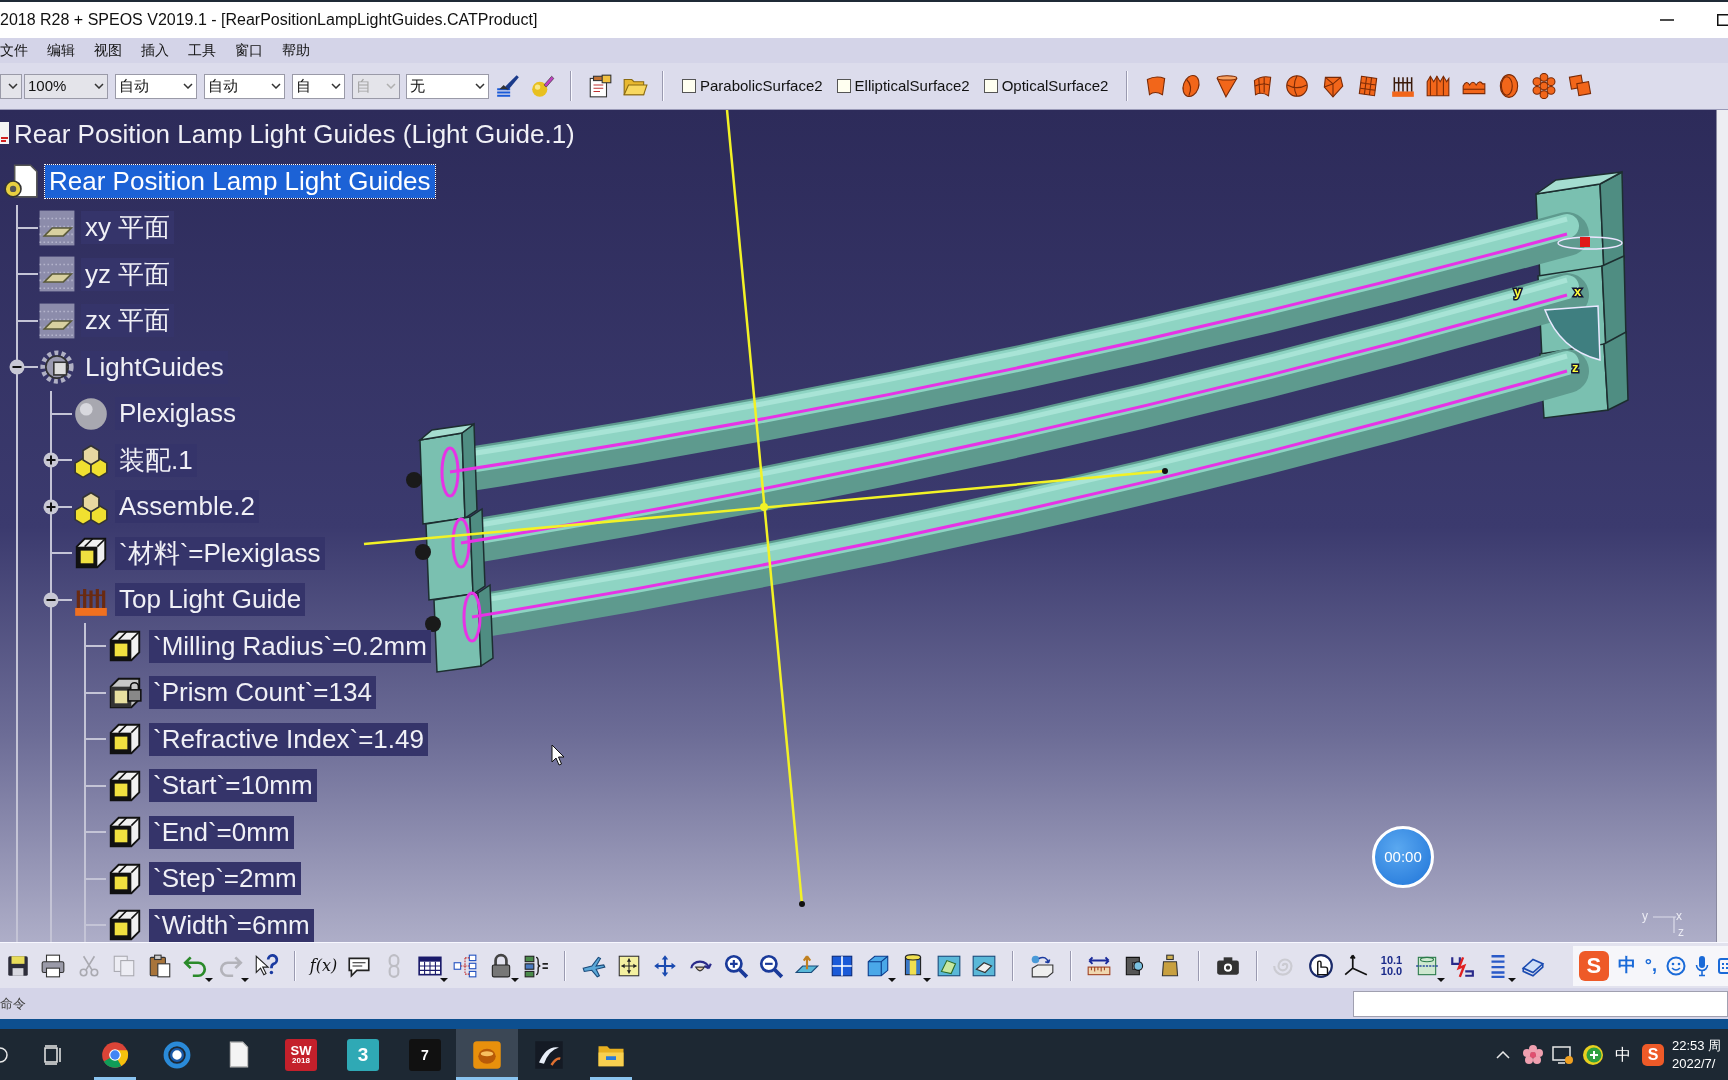  What do you see at coordinates (294, 134) in the screenshot?
I see `tree-title: Rear Position Lamp Light Guides (Light Guide.1)` at bounding box center [294, 134].